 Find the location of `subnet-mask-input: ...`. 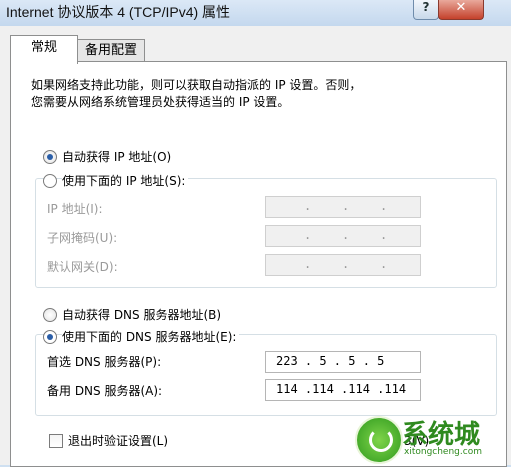

subnet-mask-input: ... is located at coordinates (343, 236).